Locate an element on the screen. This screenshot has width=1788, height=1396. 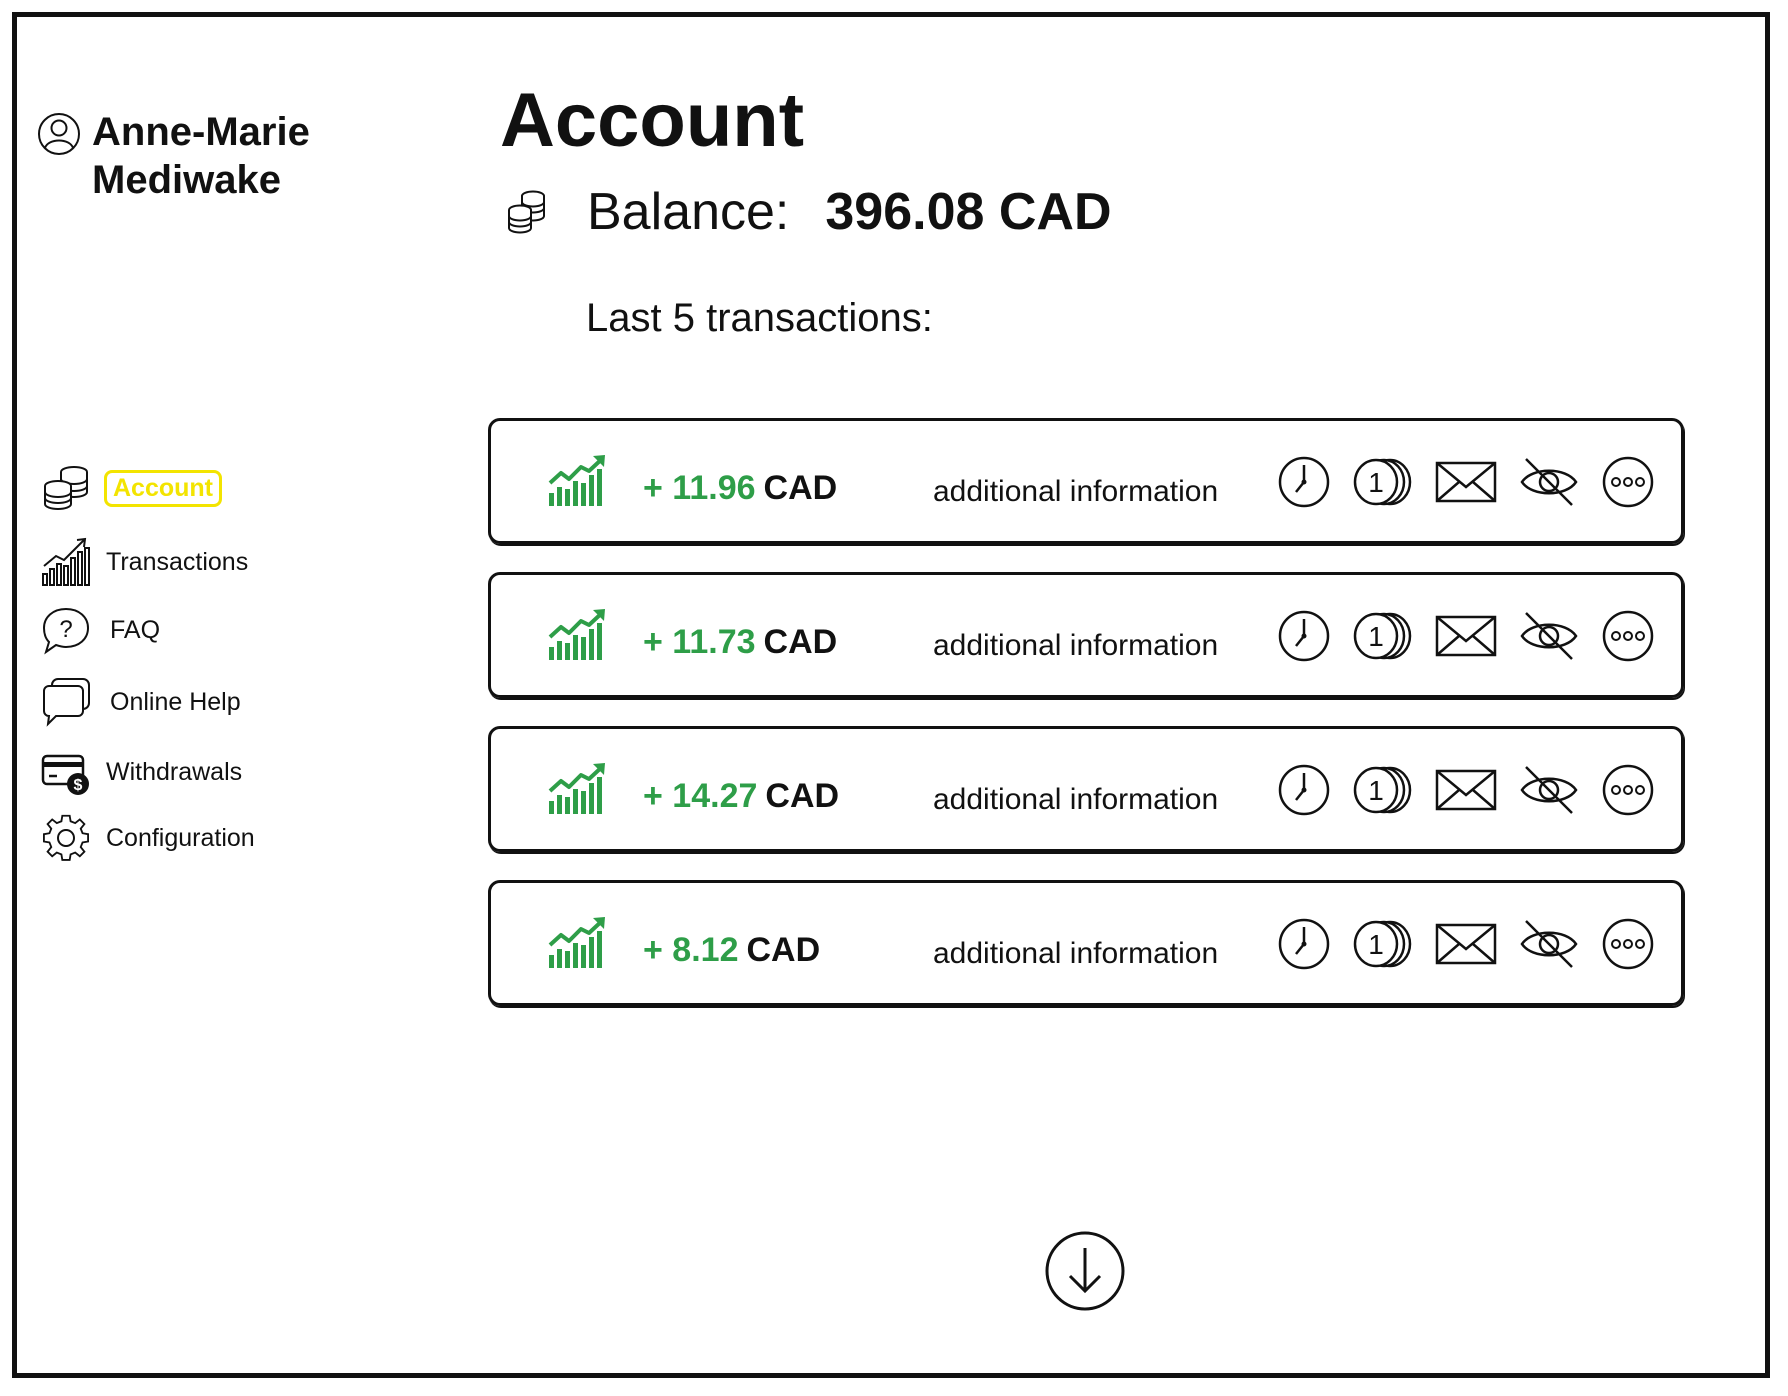
user-name: Anne-Marie Mediwake is located at coordinates (222, 156).